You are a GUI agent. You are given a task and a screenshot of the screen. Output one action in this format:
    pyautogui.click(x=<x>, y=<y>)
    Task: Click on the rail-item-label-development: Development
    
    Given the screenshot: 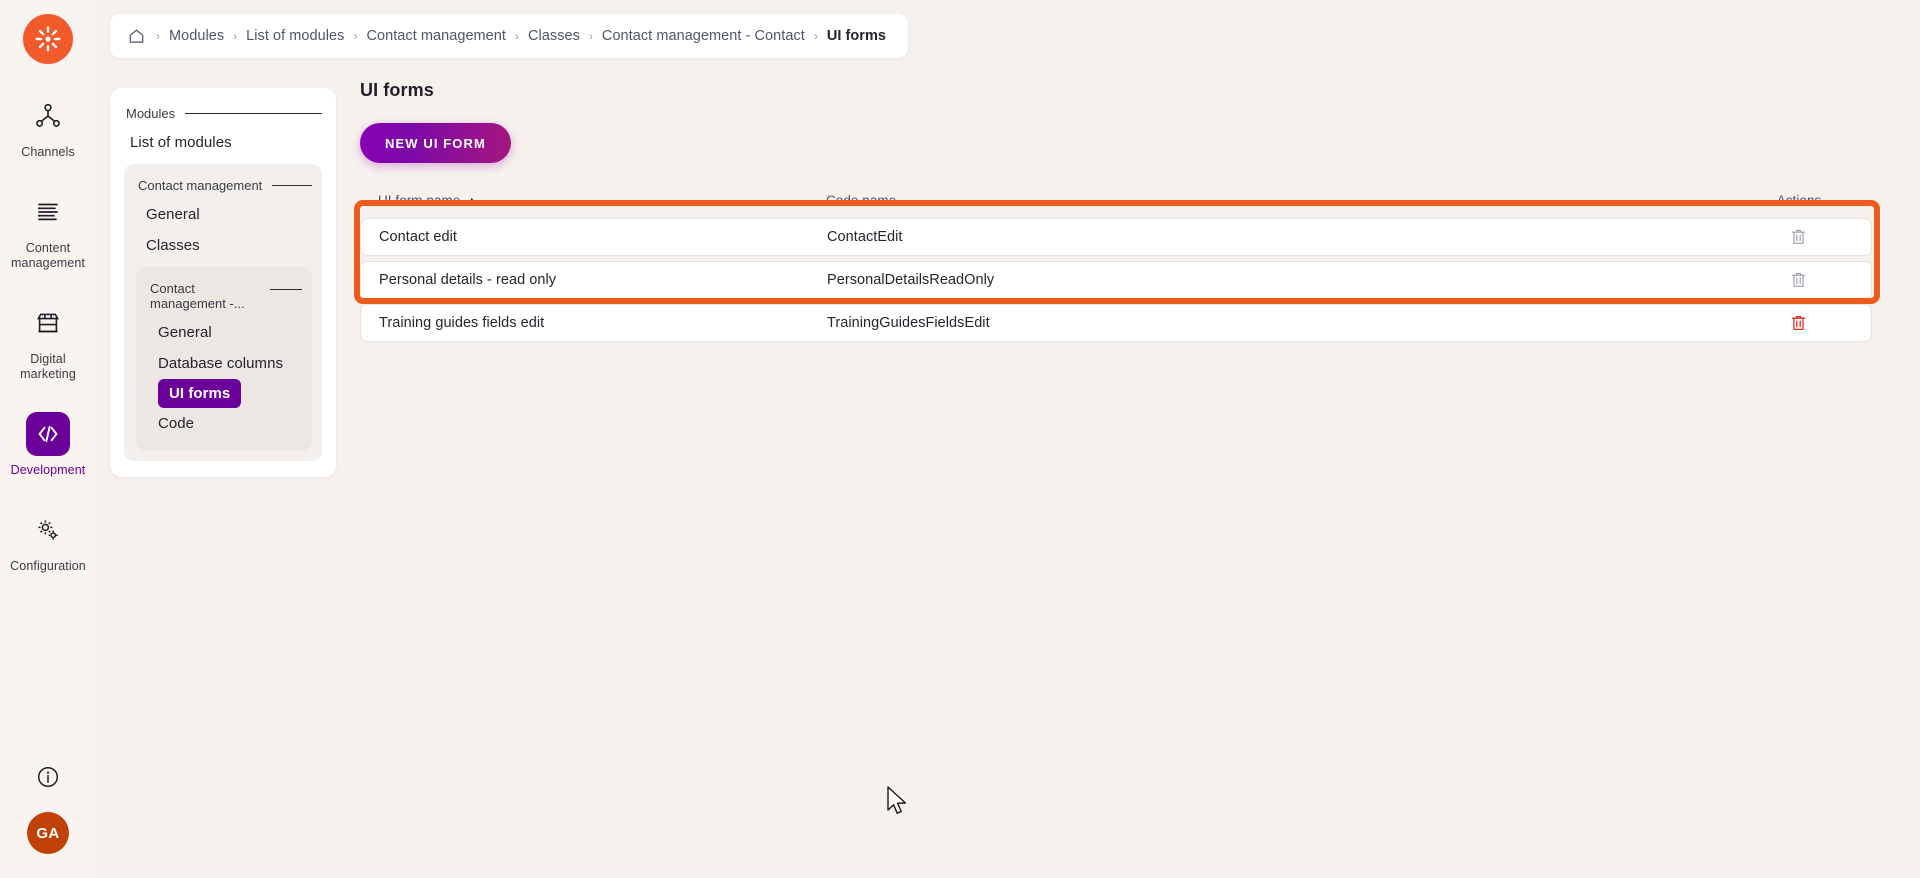 What is the action you would take?
    pyautogui.click(x=48, y=470)
    